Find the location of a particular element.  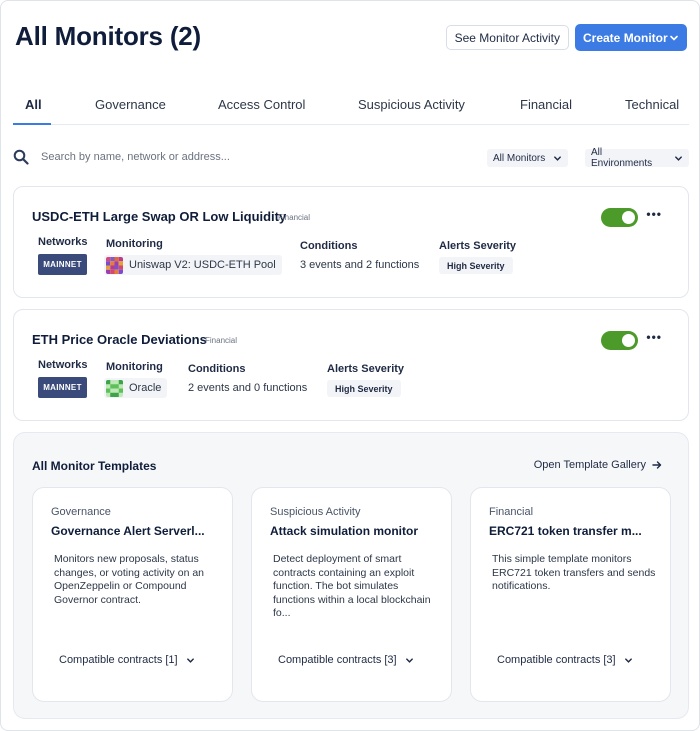

monitored-contract-name: Oracle is located at coordinates (145, 388).